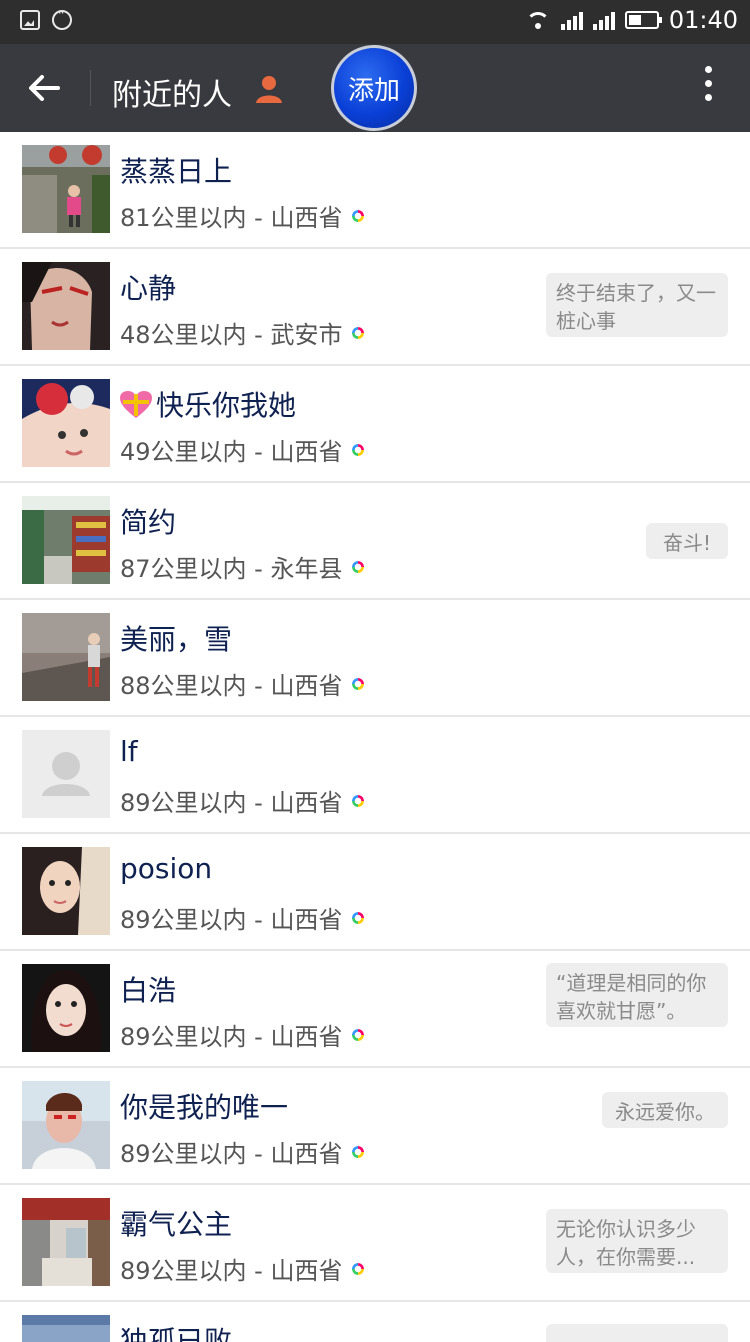 The height and width of the screenshot is (1342, 750). I want to click on default-avatar-icon, so click(66, 774).